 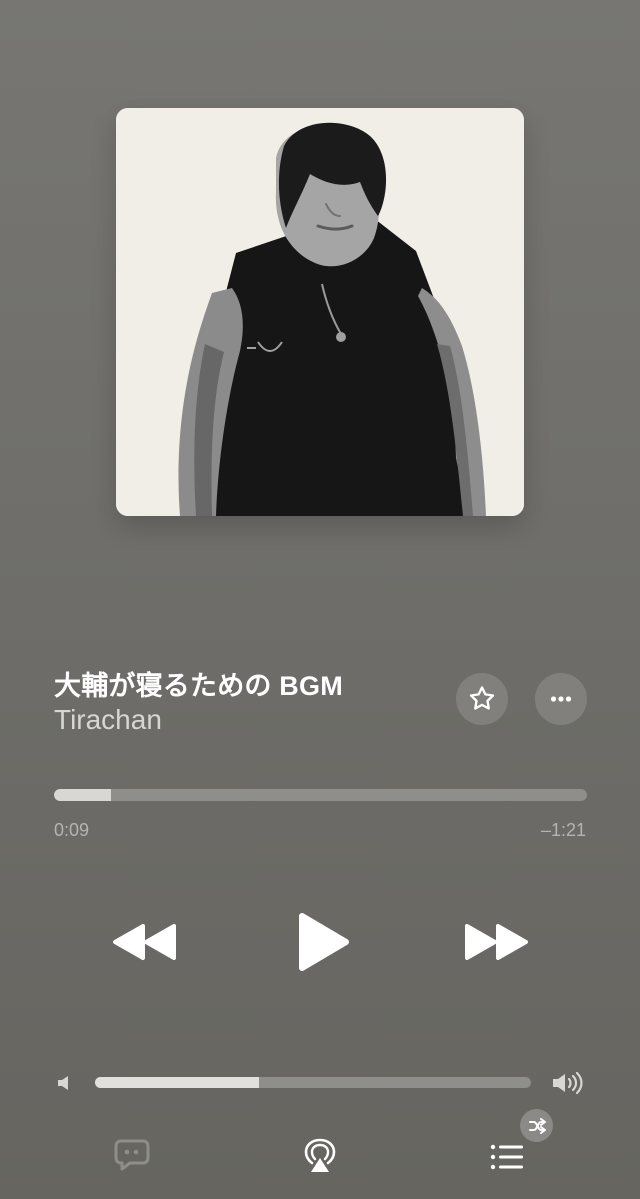 I want to click on playback-progress-fill, so click(x=83, y=795).